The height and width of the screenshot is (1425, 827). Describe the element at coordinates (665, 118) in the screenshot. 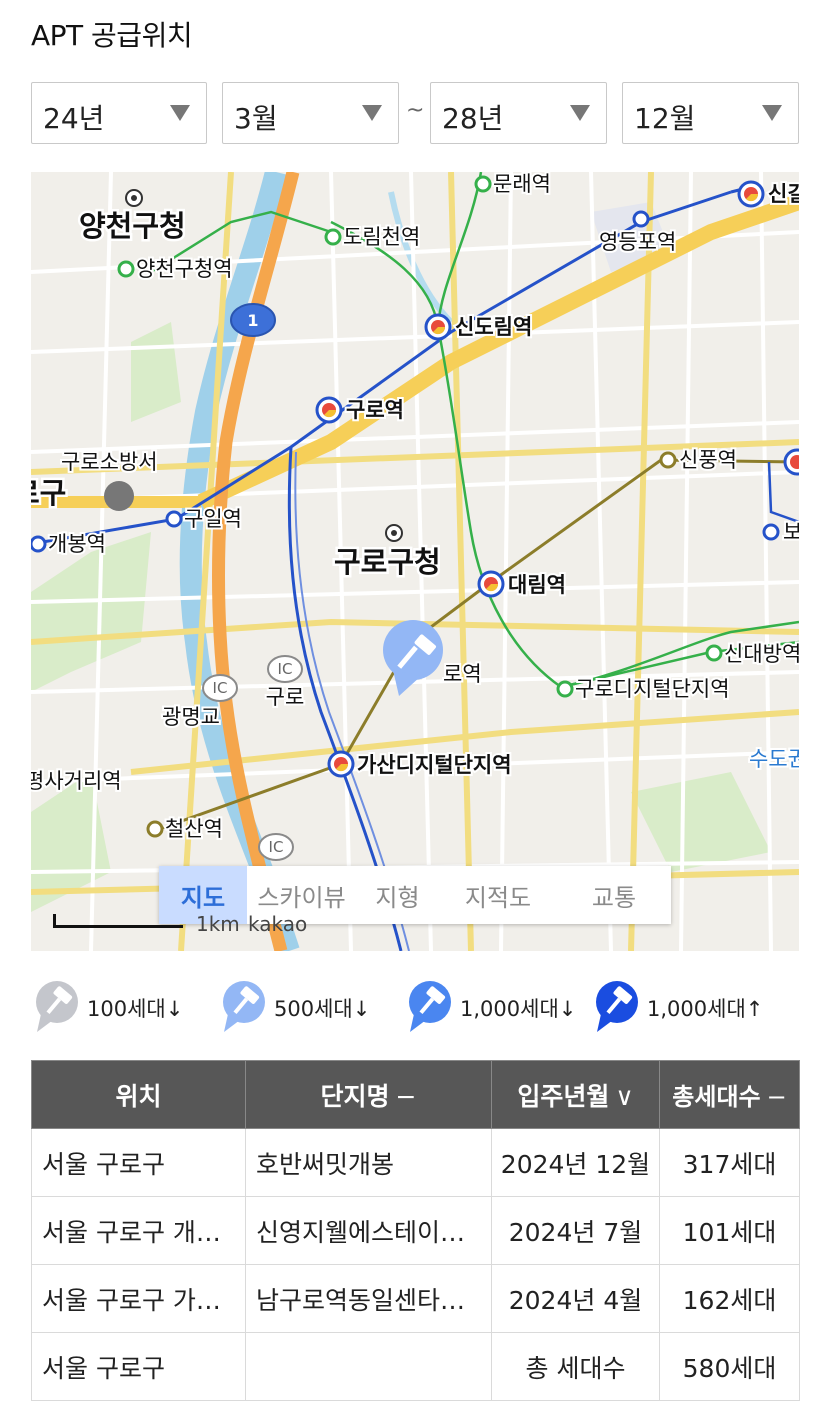

I see `end-month-value: 12월` at that location.